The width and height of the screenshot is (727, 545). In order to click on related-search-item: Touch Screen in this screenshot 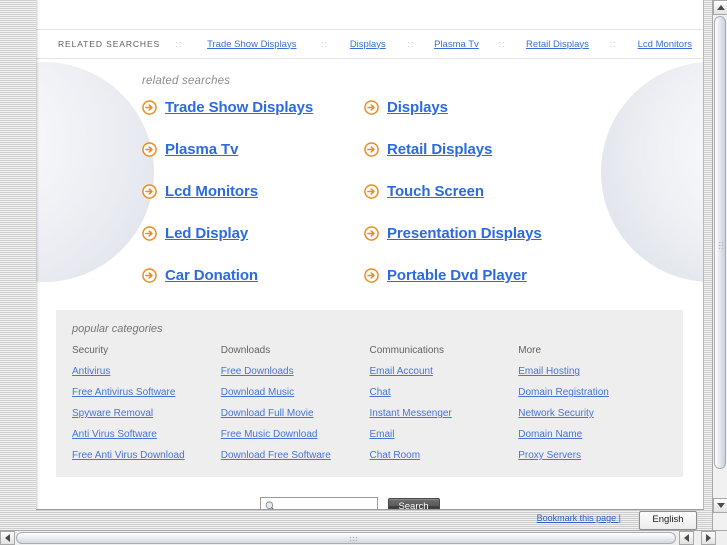, I will do `click(513, 191)`.